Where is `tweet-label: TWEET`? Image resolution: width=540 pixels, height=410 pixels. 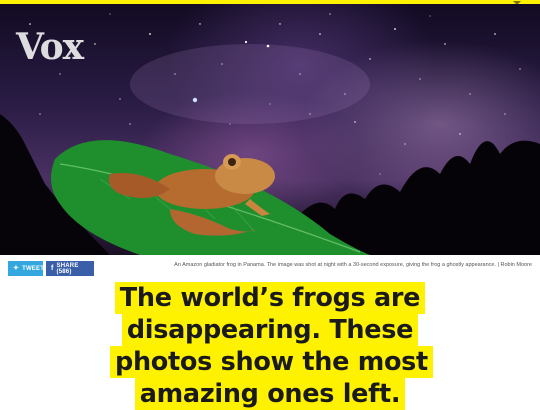 tweet-label: TWEET is located at coordinates (33, 268).